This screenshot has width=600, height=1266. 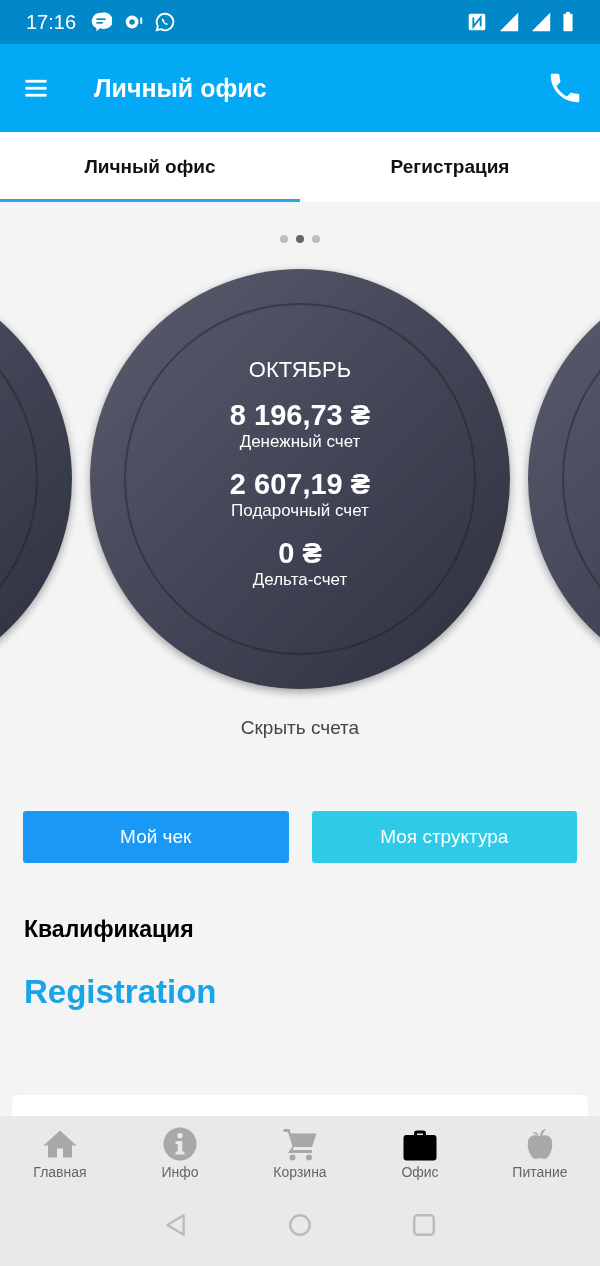 I want to click on nav-label: Инфо, so click(x=180, y=1172).